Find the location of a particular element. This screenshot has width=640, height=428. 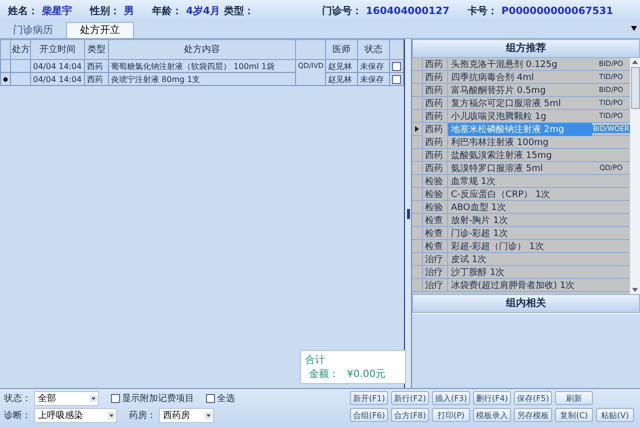

list-row: 治疗 沙丁胺醇 1次 is located at coordinates (521, 272).